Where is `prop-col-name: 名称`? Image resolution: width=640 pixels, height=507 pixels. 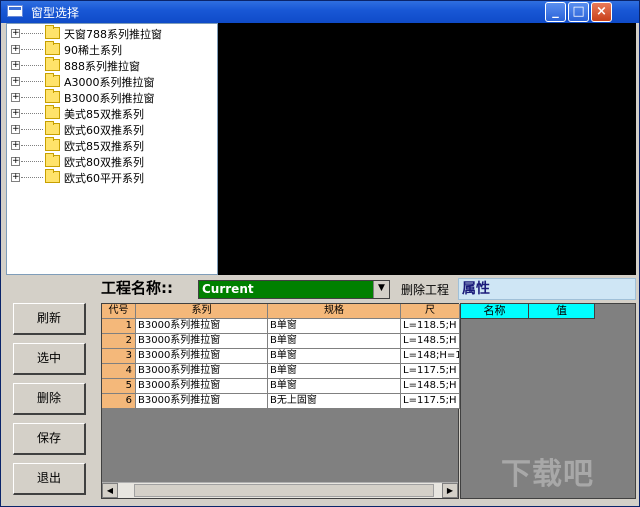 prop-col-name: 名称 is located at coordinates (495, 311).